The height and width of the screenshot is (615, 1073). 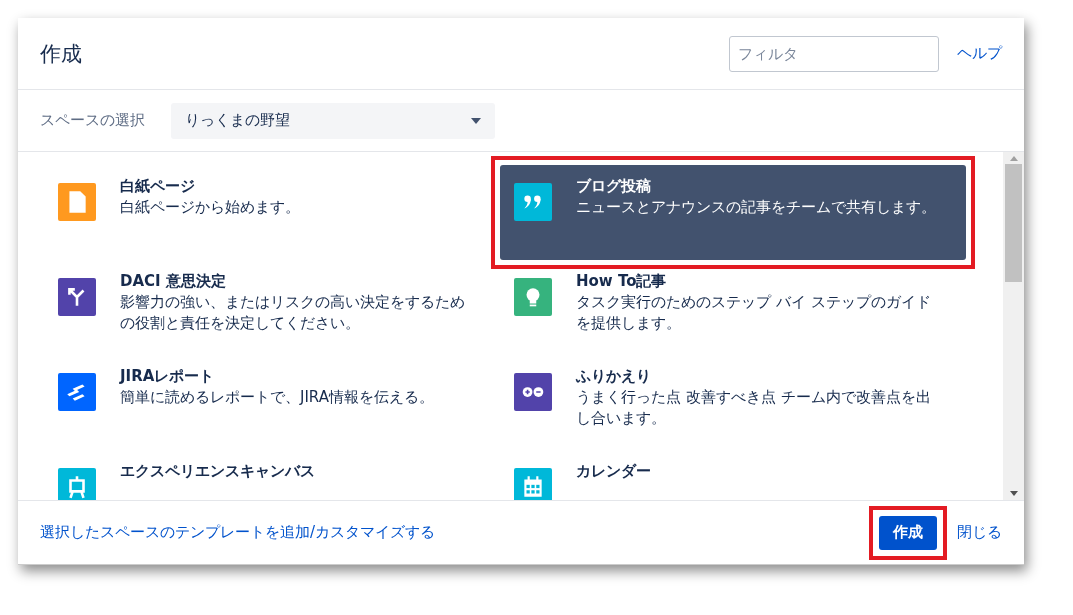 What do you see at coordinates (333, 120) in the screenshot?
I see `space-dropdown: りっくまの野望` at bounding box center [333, 120].